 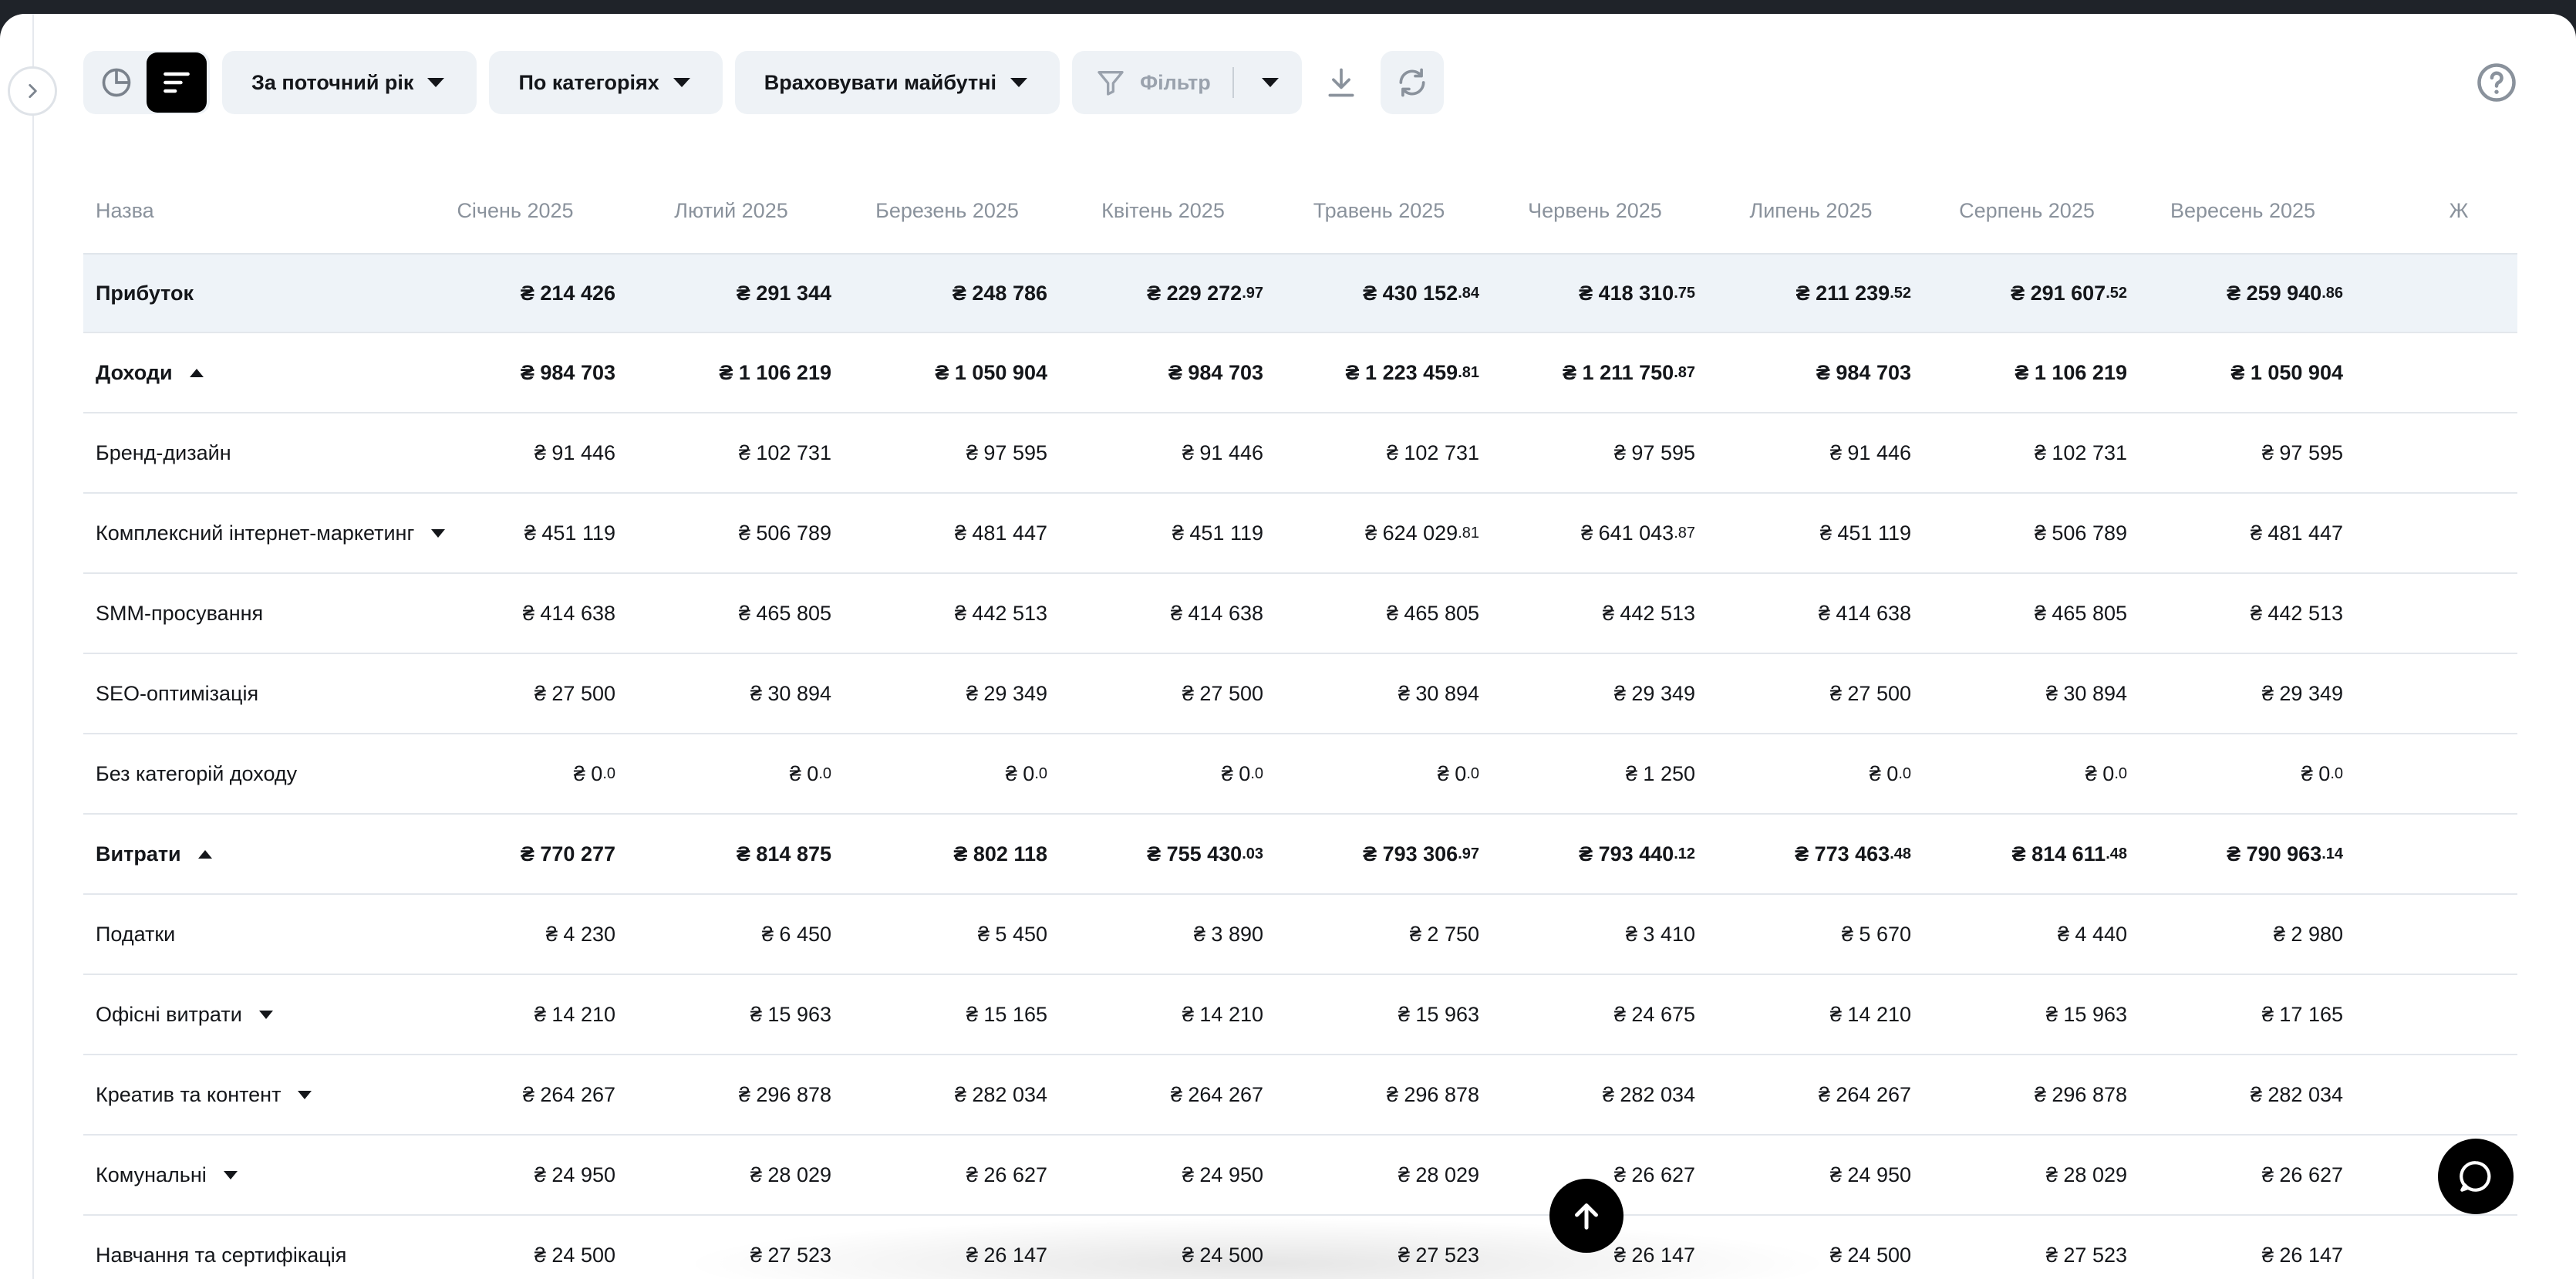 I want to click on value-cell: ₴ 17 165, so click(x=2243, y=1014).